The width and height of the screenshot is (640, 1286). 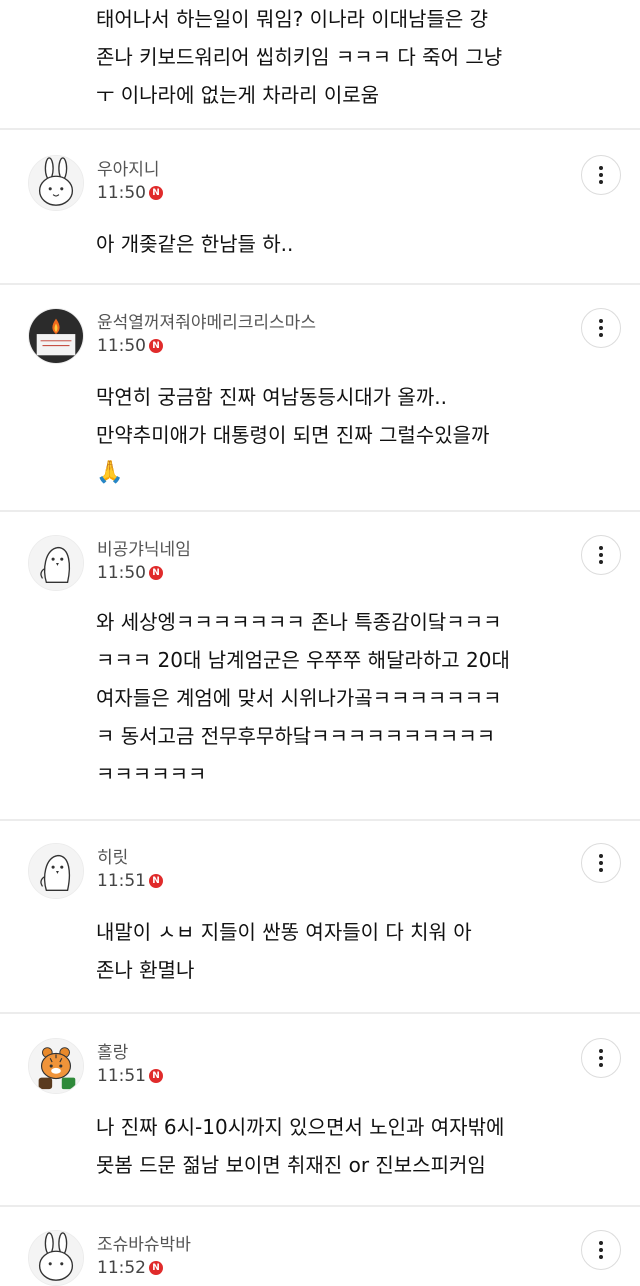 What do you see at coordinates (238, 95) in the screenshot?
I see `comment-line: ㅜ 이나라에 없는게 차라리 이로움` at bounding box center [238, 95].